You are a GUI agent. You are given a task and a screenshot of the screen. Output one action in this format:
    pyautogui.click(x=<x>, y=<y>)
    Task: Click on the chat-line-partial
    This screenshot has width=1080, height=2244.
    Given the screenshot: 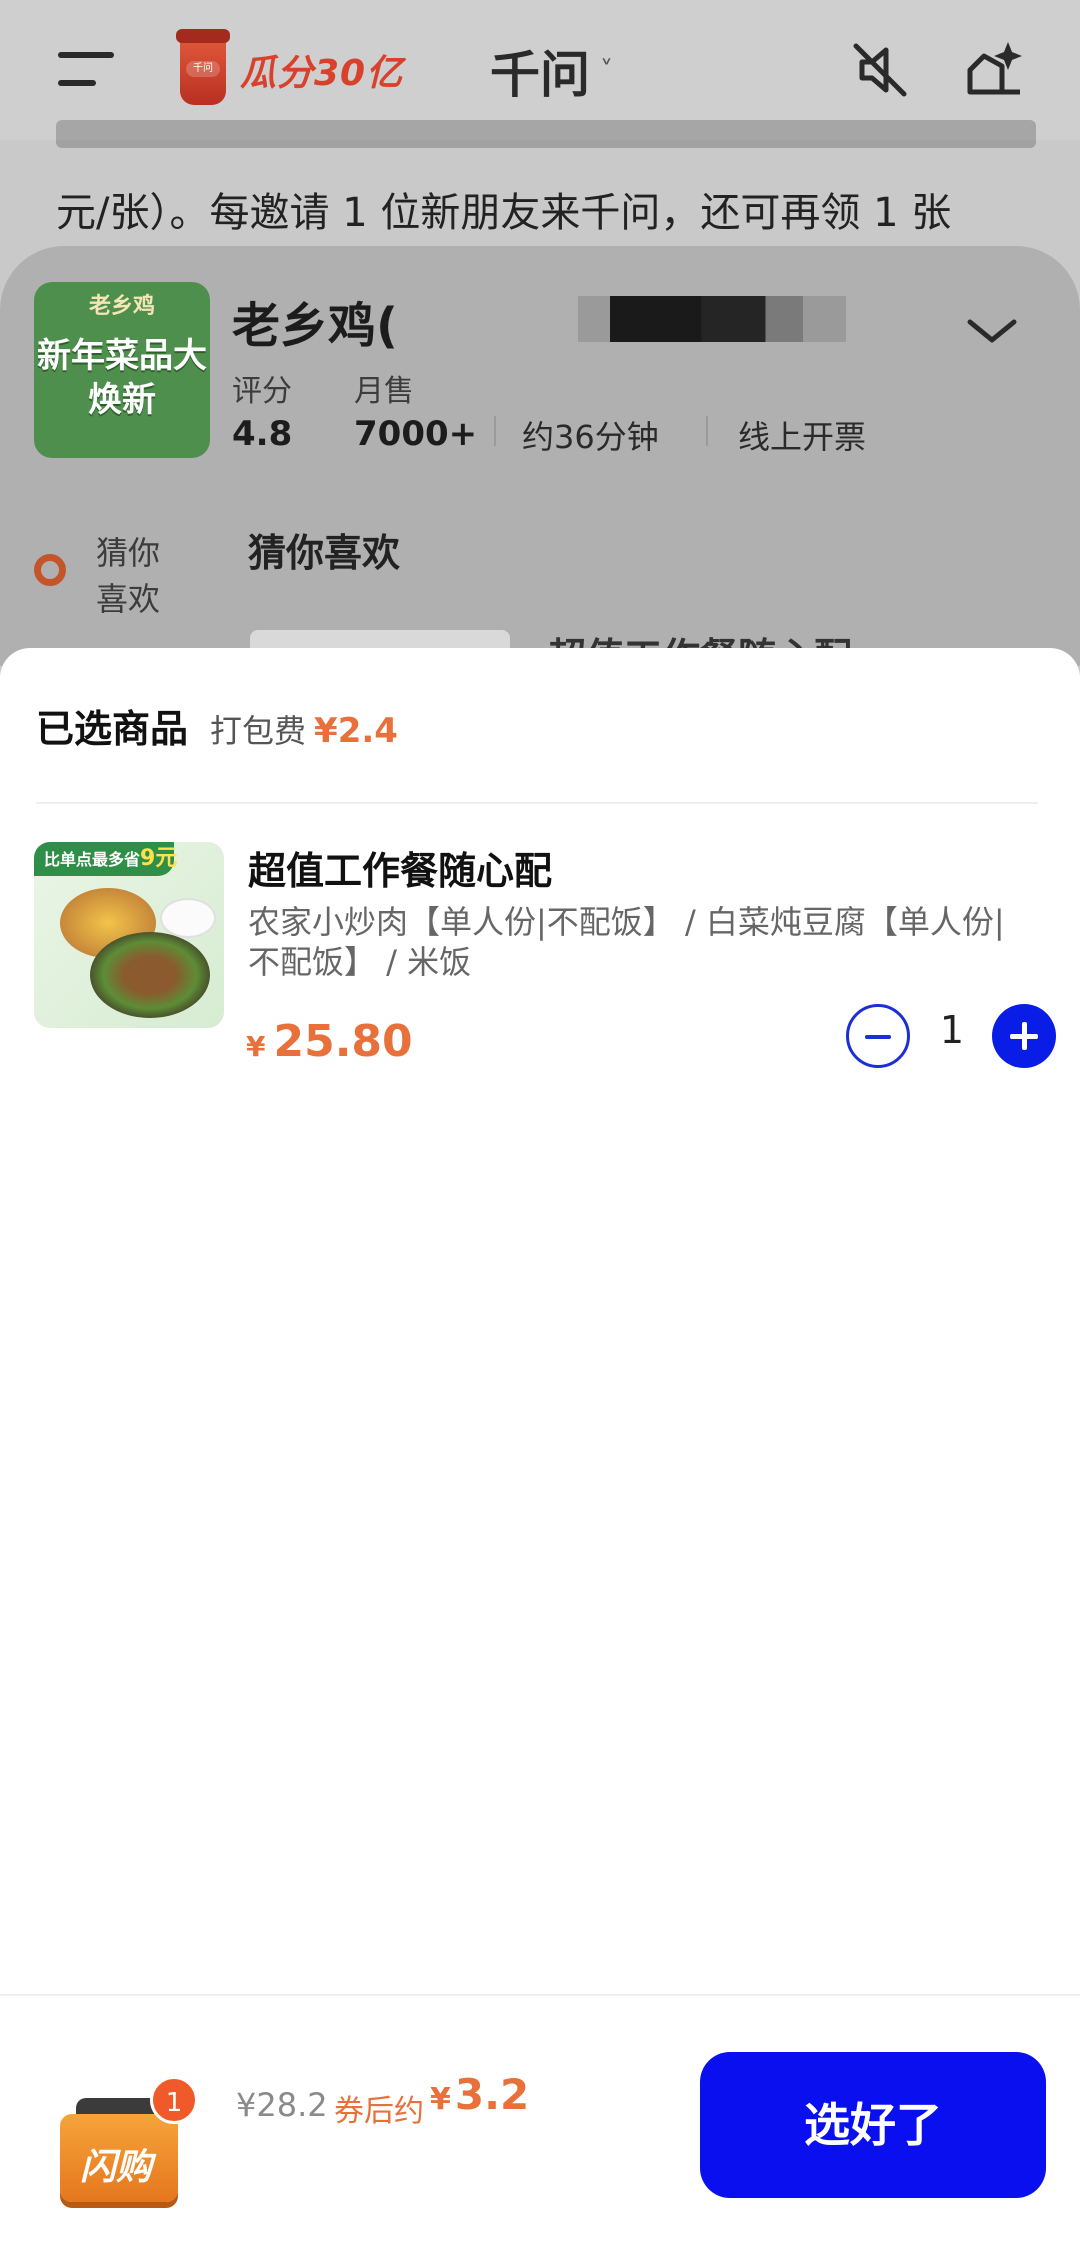 What is the action you would take?
    pyautogui.click(x=546, y=140)
    